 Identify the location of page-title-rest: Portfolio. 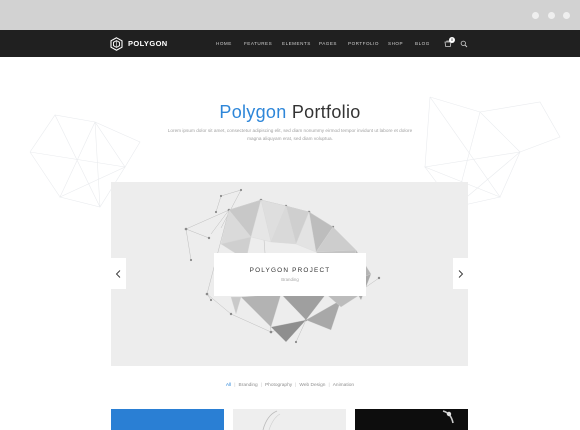
(323, 112).